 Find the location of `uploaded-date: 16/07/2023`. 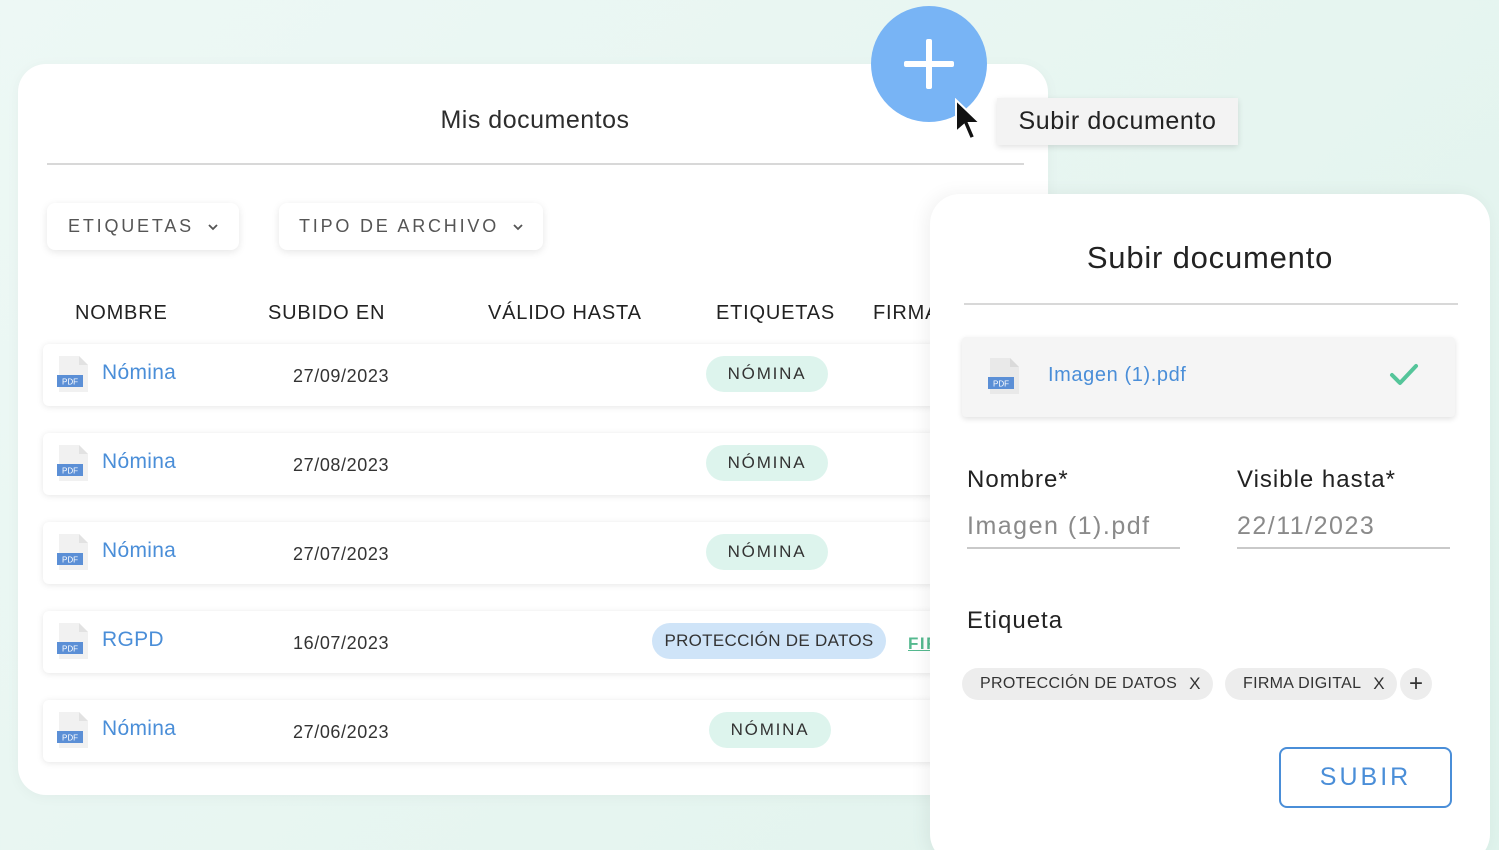

uploaded-date: 16/07/2023 is located at coordinates (341, 643).